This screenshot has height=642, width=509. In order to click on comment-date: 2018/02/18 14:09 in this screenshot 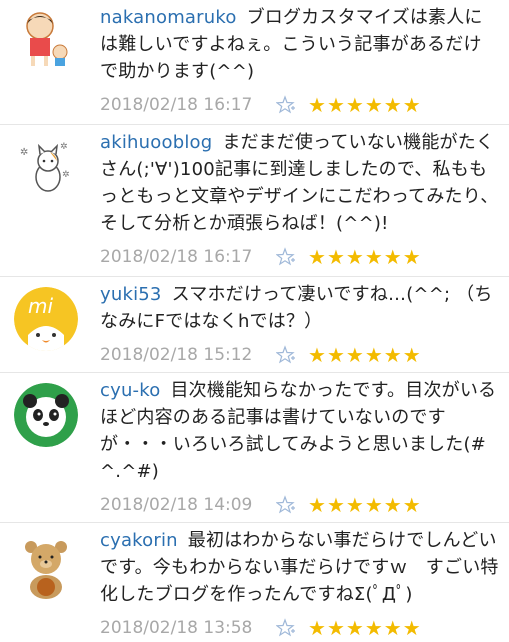, I will do `click(176, 505)`.